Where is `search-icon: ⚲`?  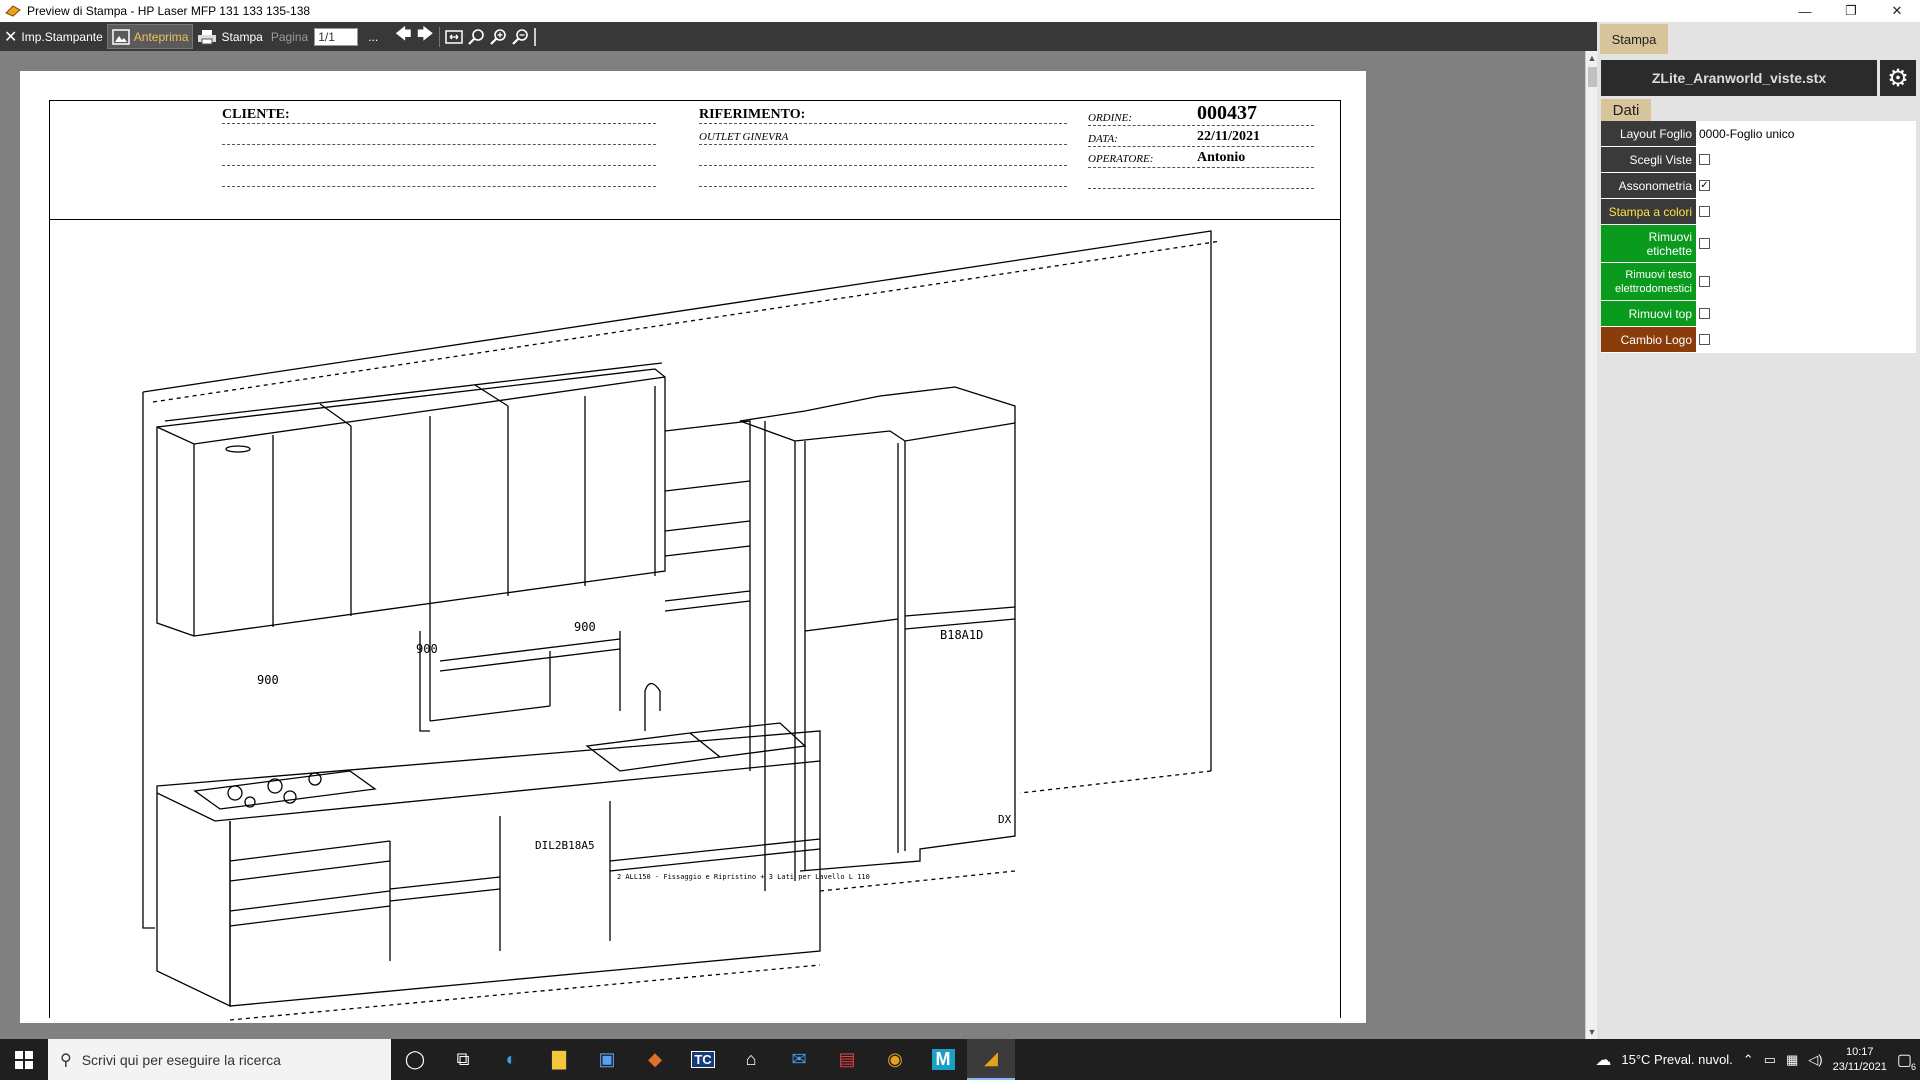 search-icon: ⚲ is located at coordinates (66, 1060).